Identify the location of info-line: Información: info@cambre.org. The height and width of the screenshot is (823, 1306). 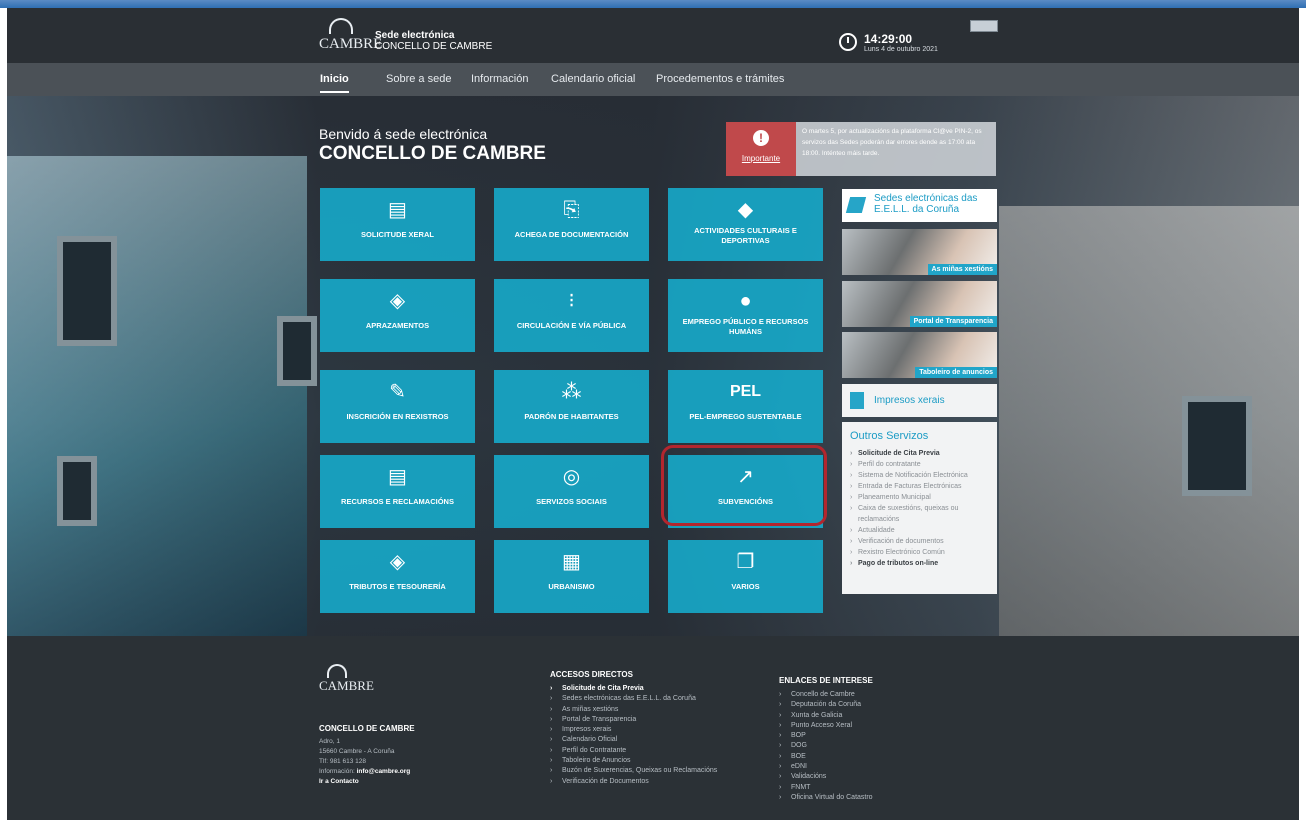
(364, 772).